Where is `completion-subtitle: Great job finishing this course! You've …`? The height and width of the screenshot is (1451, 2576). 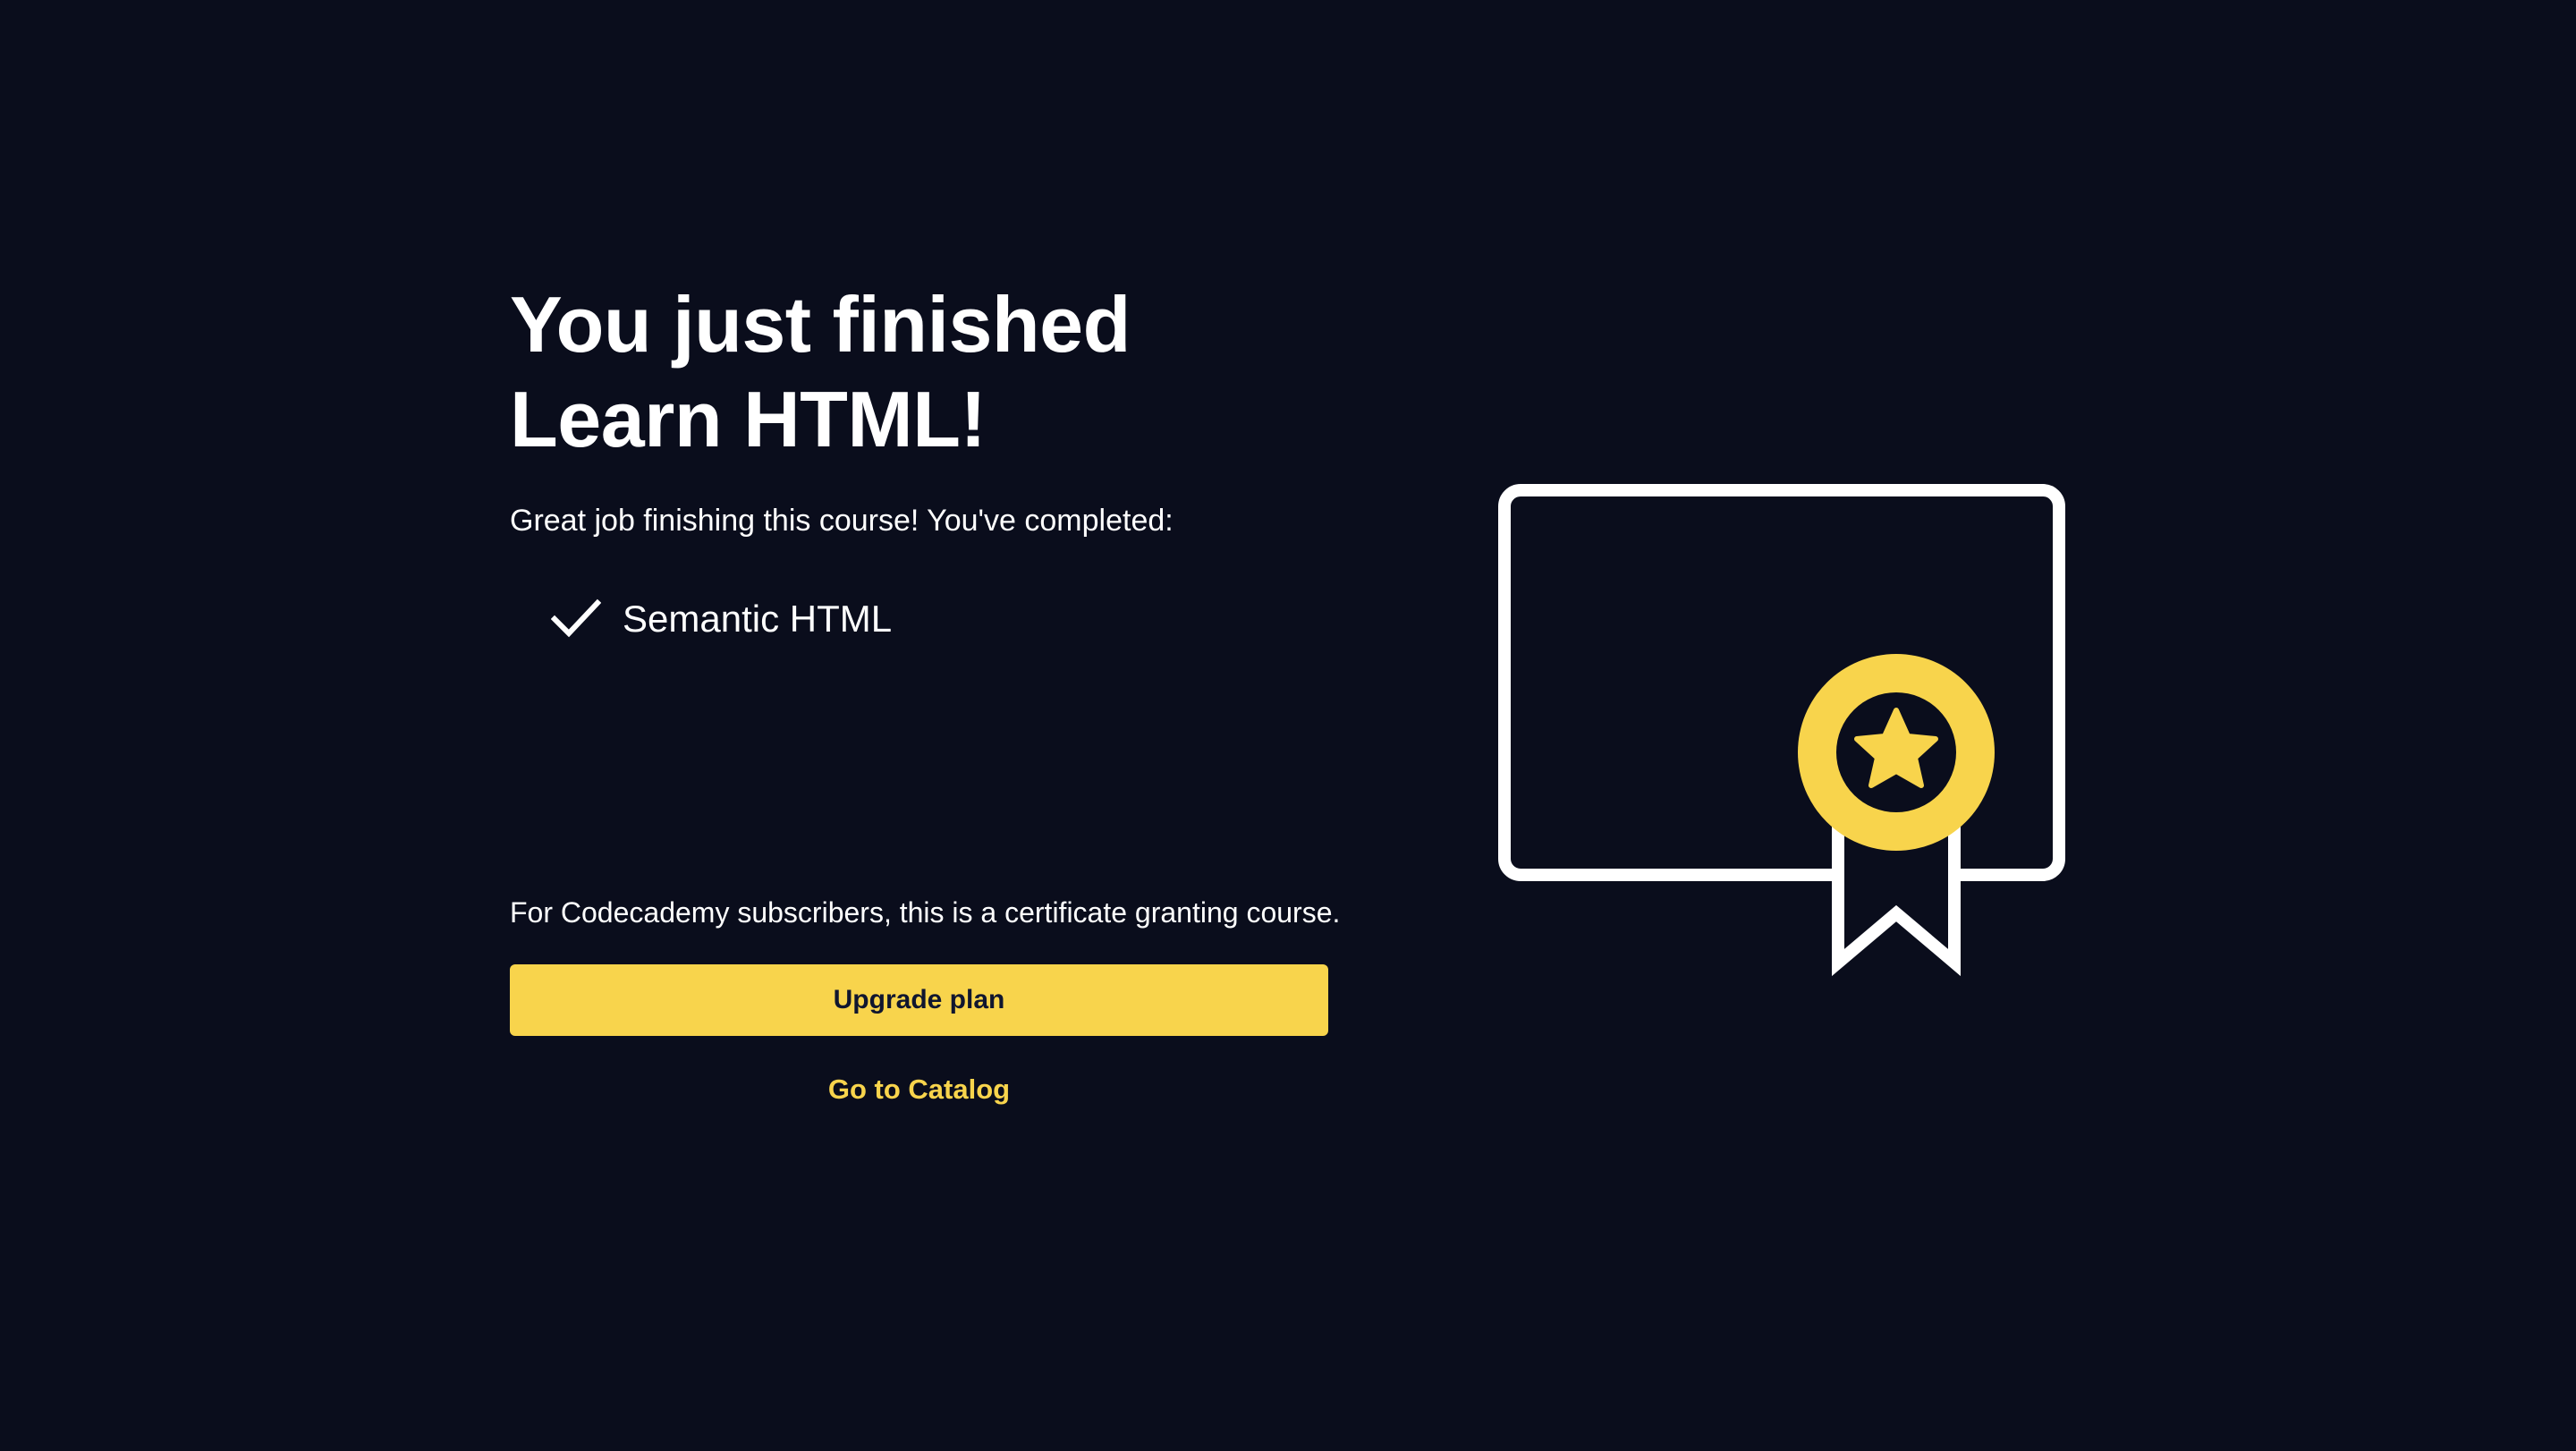 completion-subtitle: Great job finishing this course! You've … is located at coordinates (842, 521).